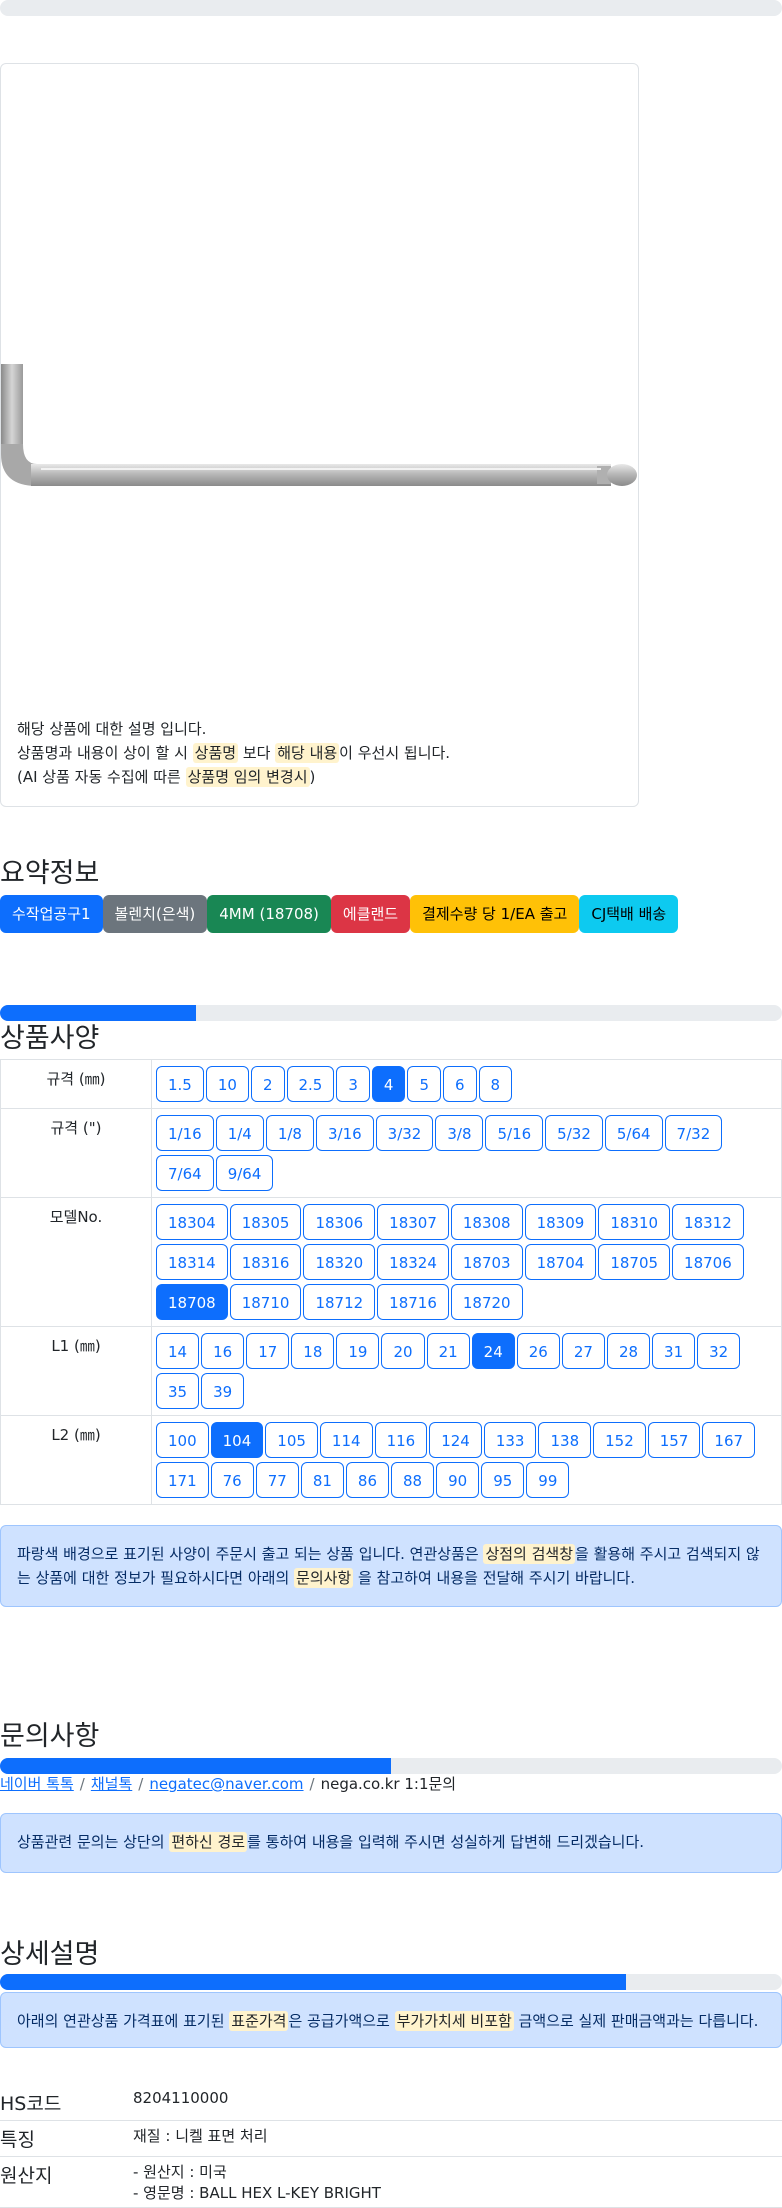 This screenshot has height=2208, width=782. Describe the element at coordinates (344, 1133) in the screenshot. I see `option-button: 3/16` at that location.